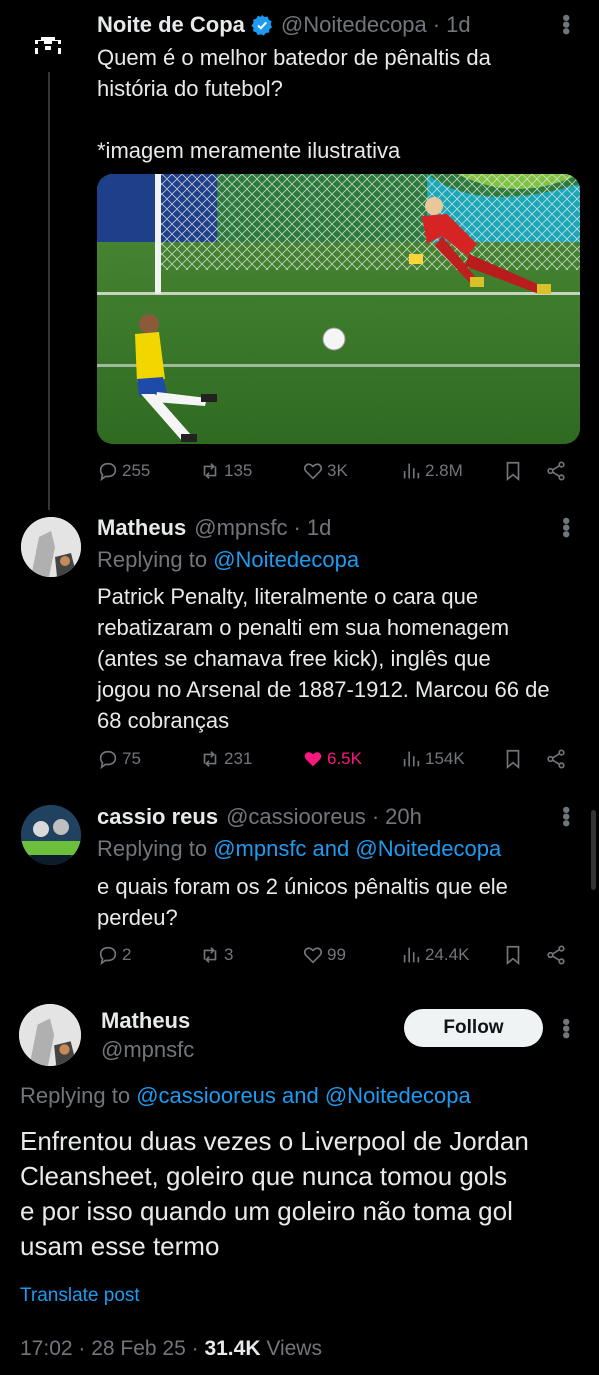  What do you see at coordinates (119, 759) in the screenshot?
I see `reply-button: 75` at bounding box center [119, 759].